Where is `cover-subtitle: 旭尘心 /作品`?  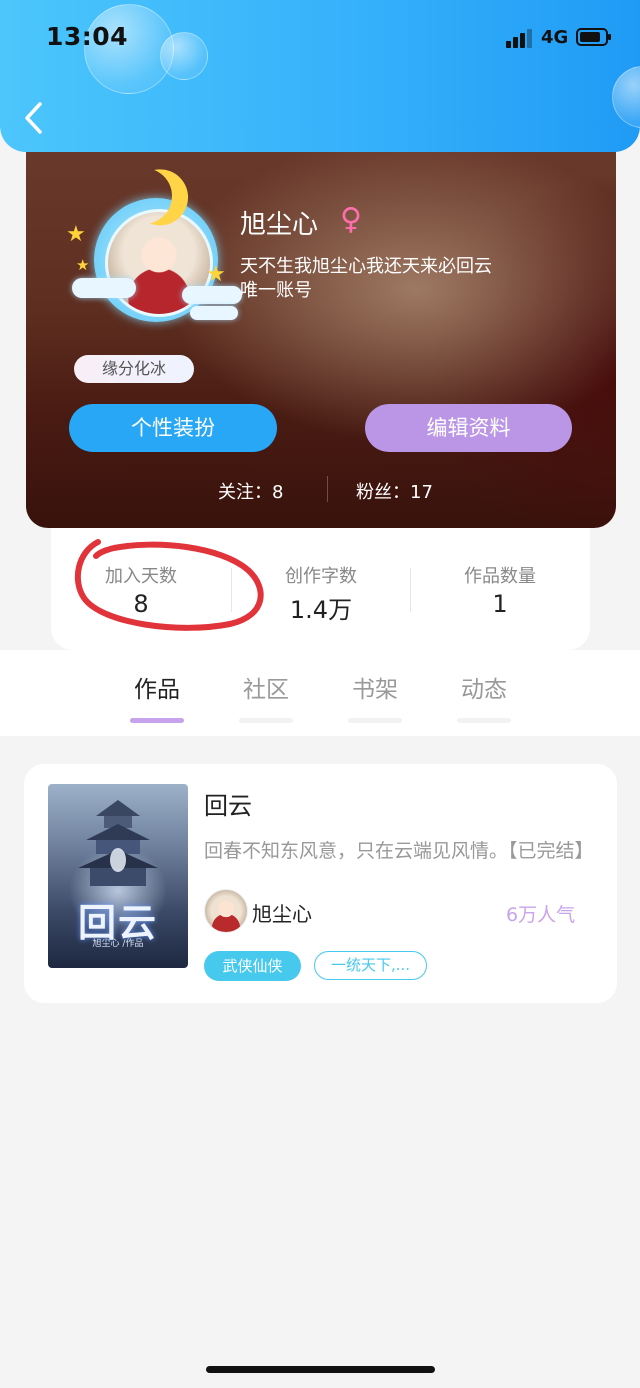
cover-subtitle: 旭尘心 /作品 is located at coordinates (118, 944).